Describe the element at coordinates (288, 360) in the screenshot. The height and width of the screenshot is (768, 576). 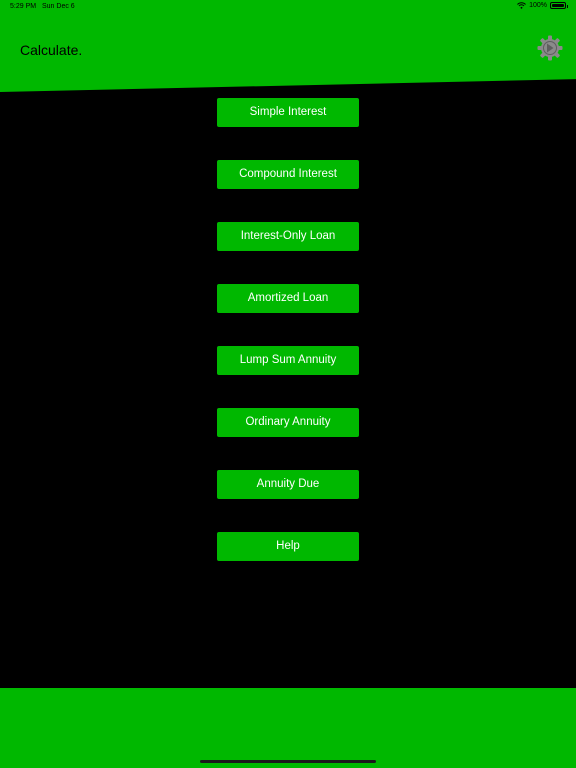
I see `lump-sum-annuity-button: Lump Sum Annuity` at that location.